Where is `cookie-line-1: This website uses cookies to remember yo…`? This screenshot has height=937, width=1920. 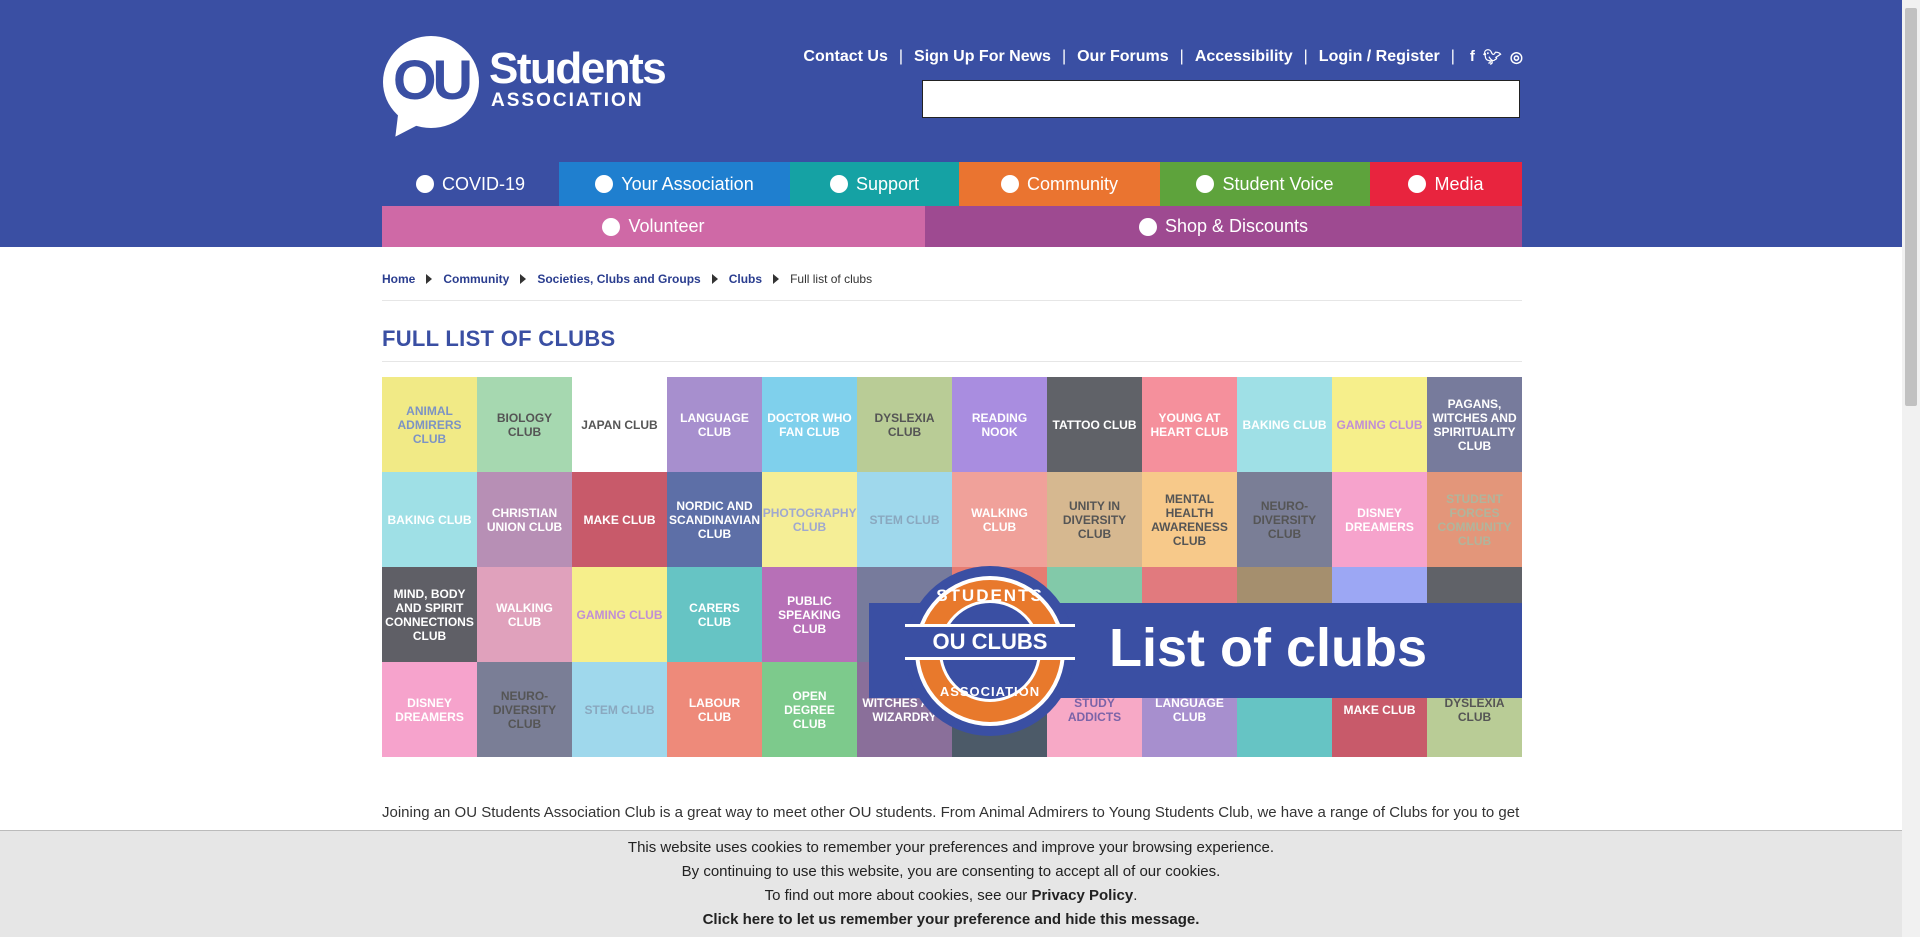
cookie-line-1: This website uses cookies to remember yo… is located at coordinates (951, 847).